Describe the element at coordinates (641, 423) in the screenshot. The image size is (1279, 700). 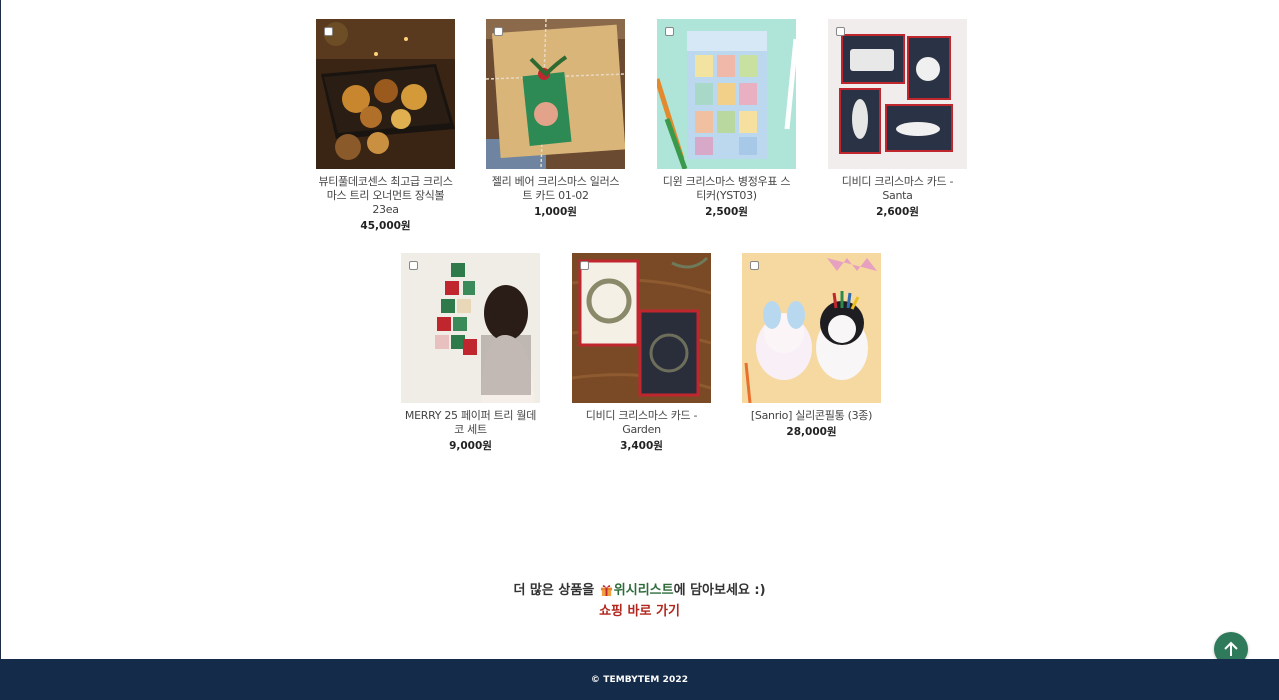
I see `product-name: 디비디 크리스마스 카드 - Garden` at that location.